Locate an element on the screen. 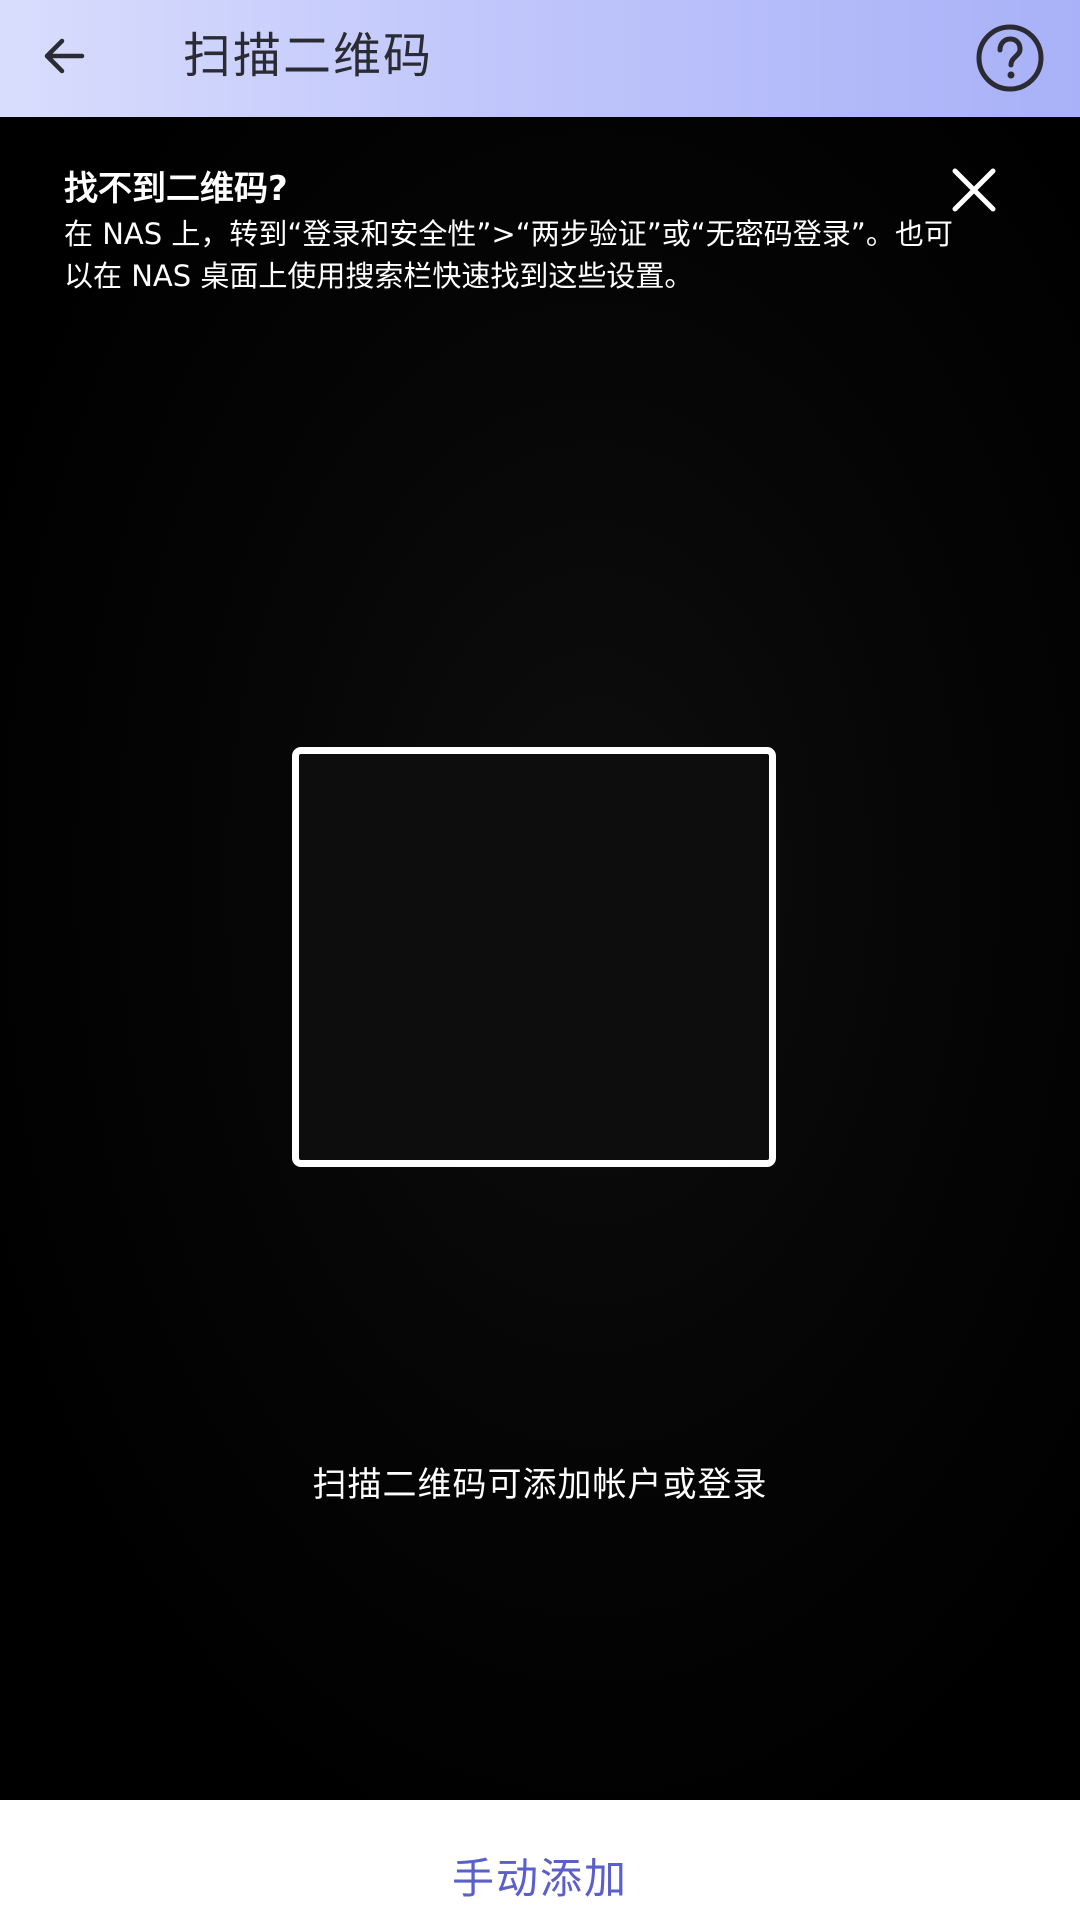 The image size is (1080, 1920). bottom-bar: 手动添加 is located at coordinates (540, 1860).